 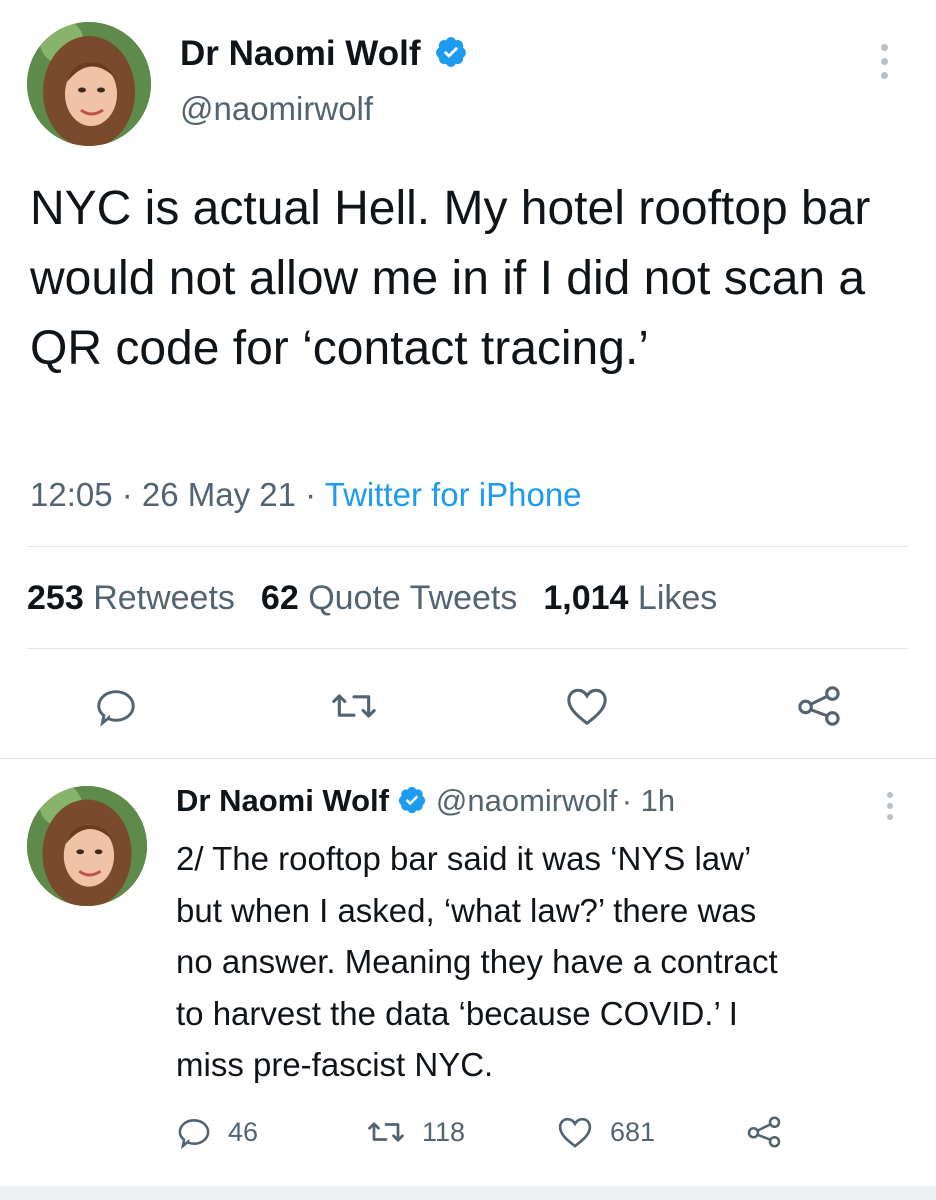 I want to click on tweet-meta: 12:05 · 26 May 21 · Twitter for iPhone, so click(x=306, y=495).